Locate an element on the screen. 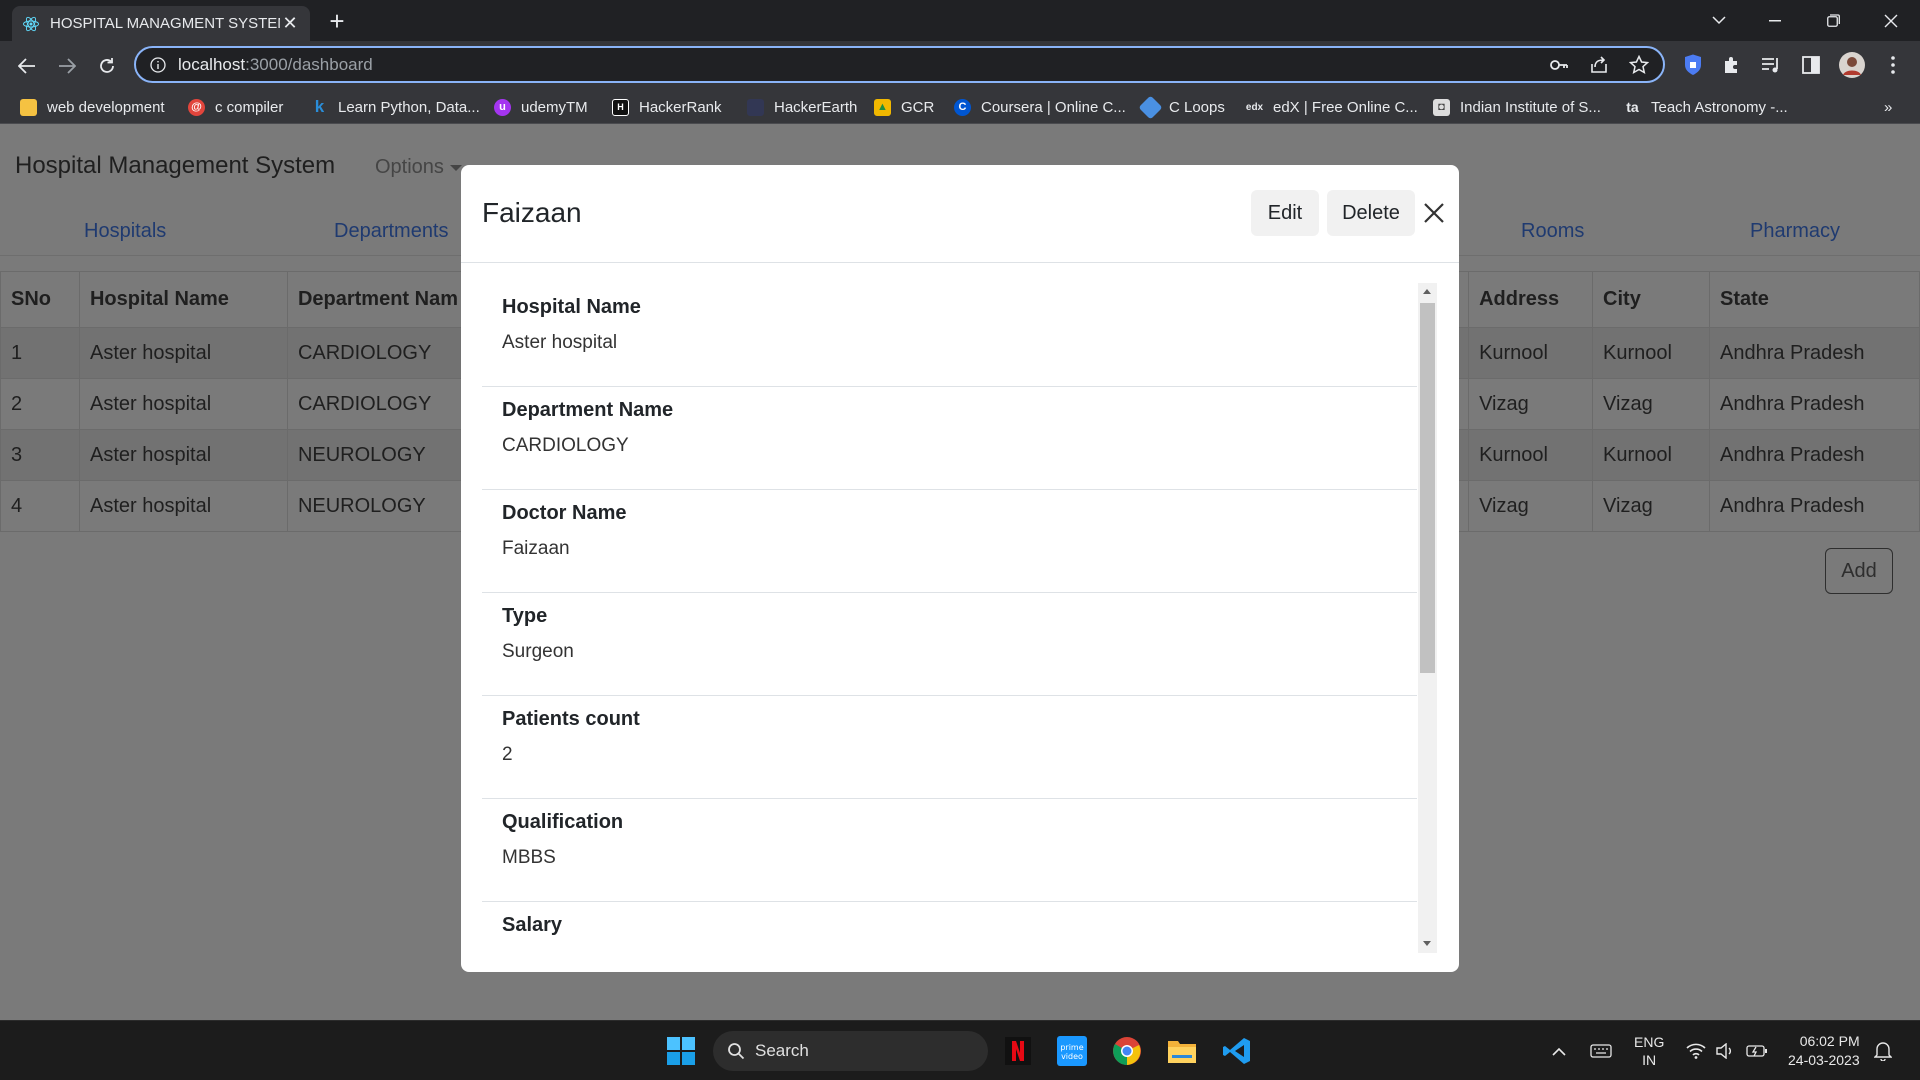  scroll-down-arrow-icon is located at coordinates (1427, 943).